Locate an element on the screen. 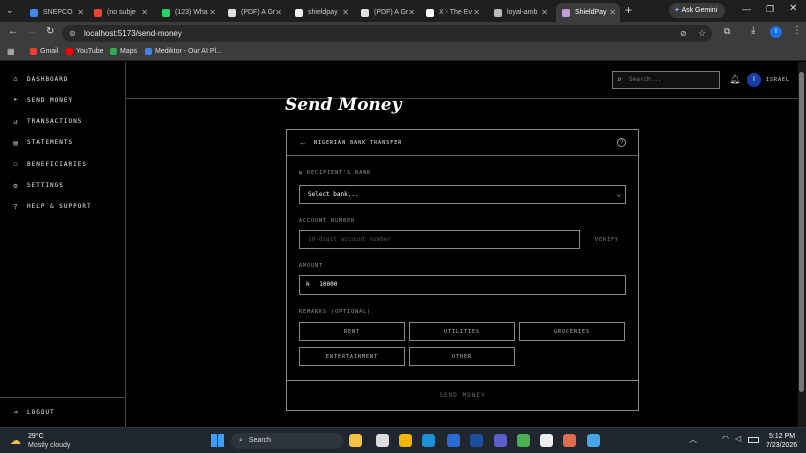 Image resolution: width=806 pixels, height=453 pixels. browser-tab: X - The Ev ✕ is located at coordinates (452, 12).